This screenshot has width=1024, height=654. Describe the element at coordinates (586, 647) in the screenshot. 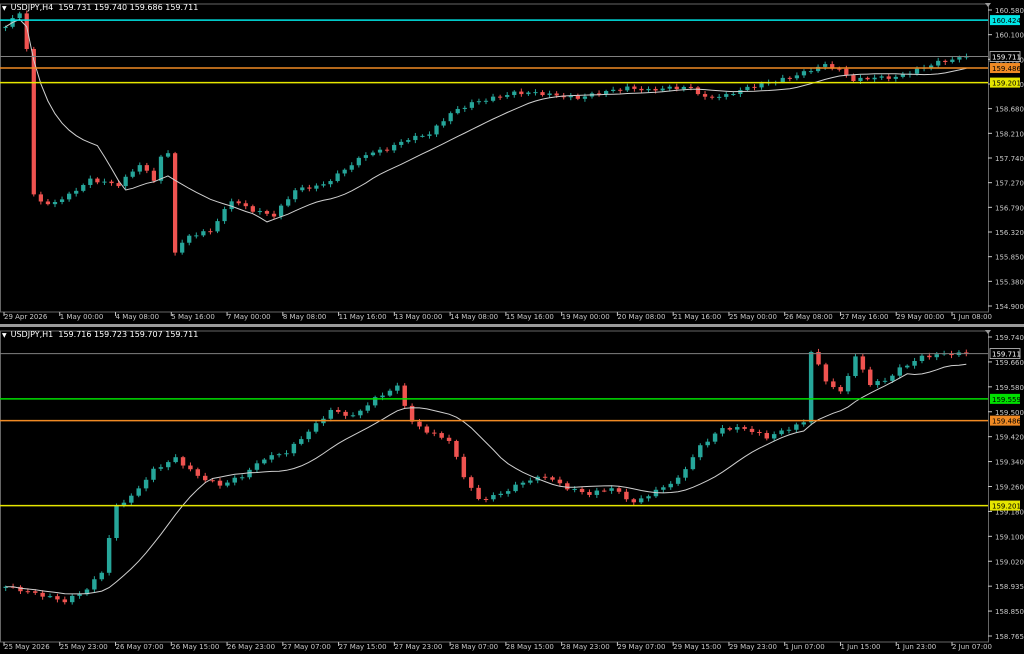

I see `x-tick-label: 28 May 23:00` at that location.